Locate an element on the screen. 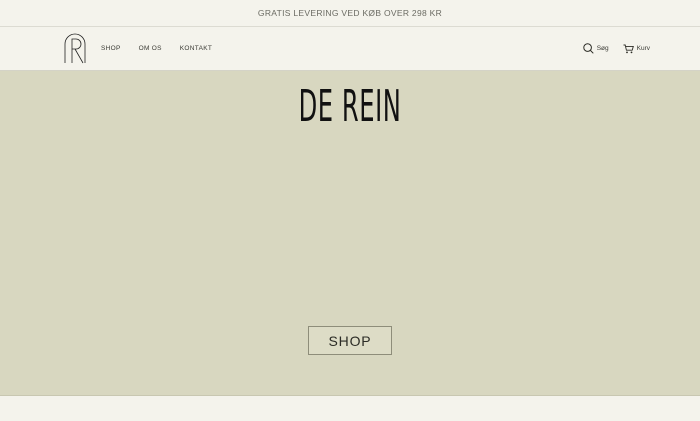 The height and width of the screenshot is (421, 700). shop-button: SHOP is located at coordinates (350, 340).